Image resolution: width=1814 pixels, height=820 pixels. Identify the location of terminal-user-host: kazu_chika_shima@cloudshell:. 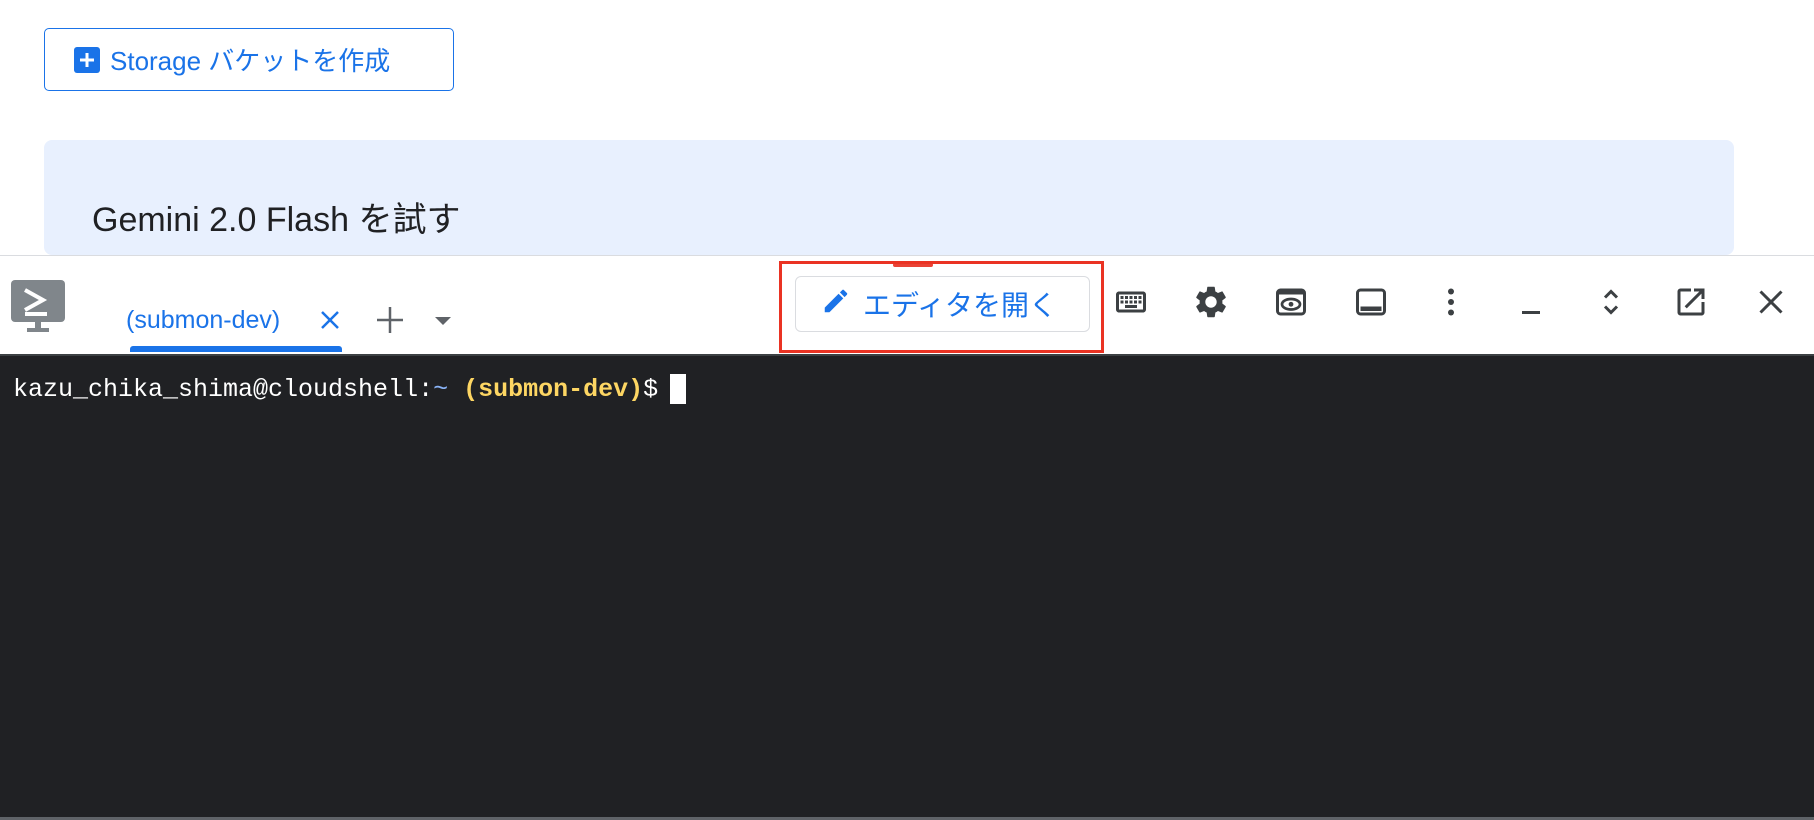
(223, 389).